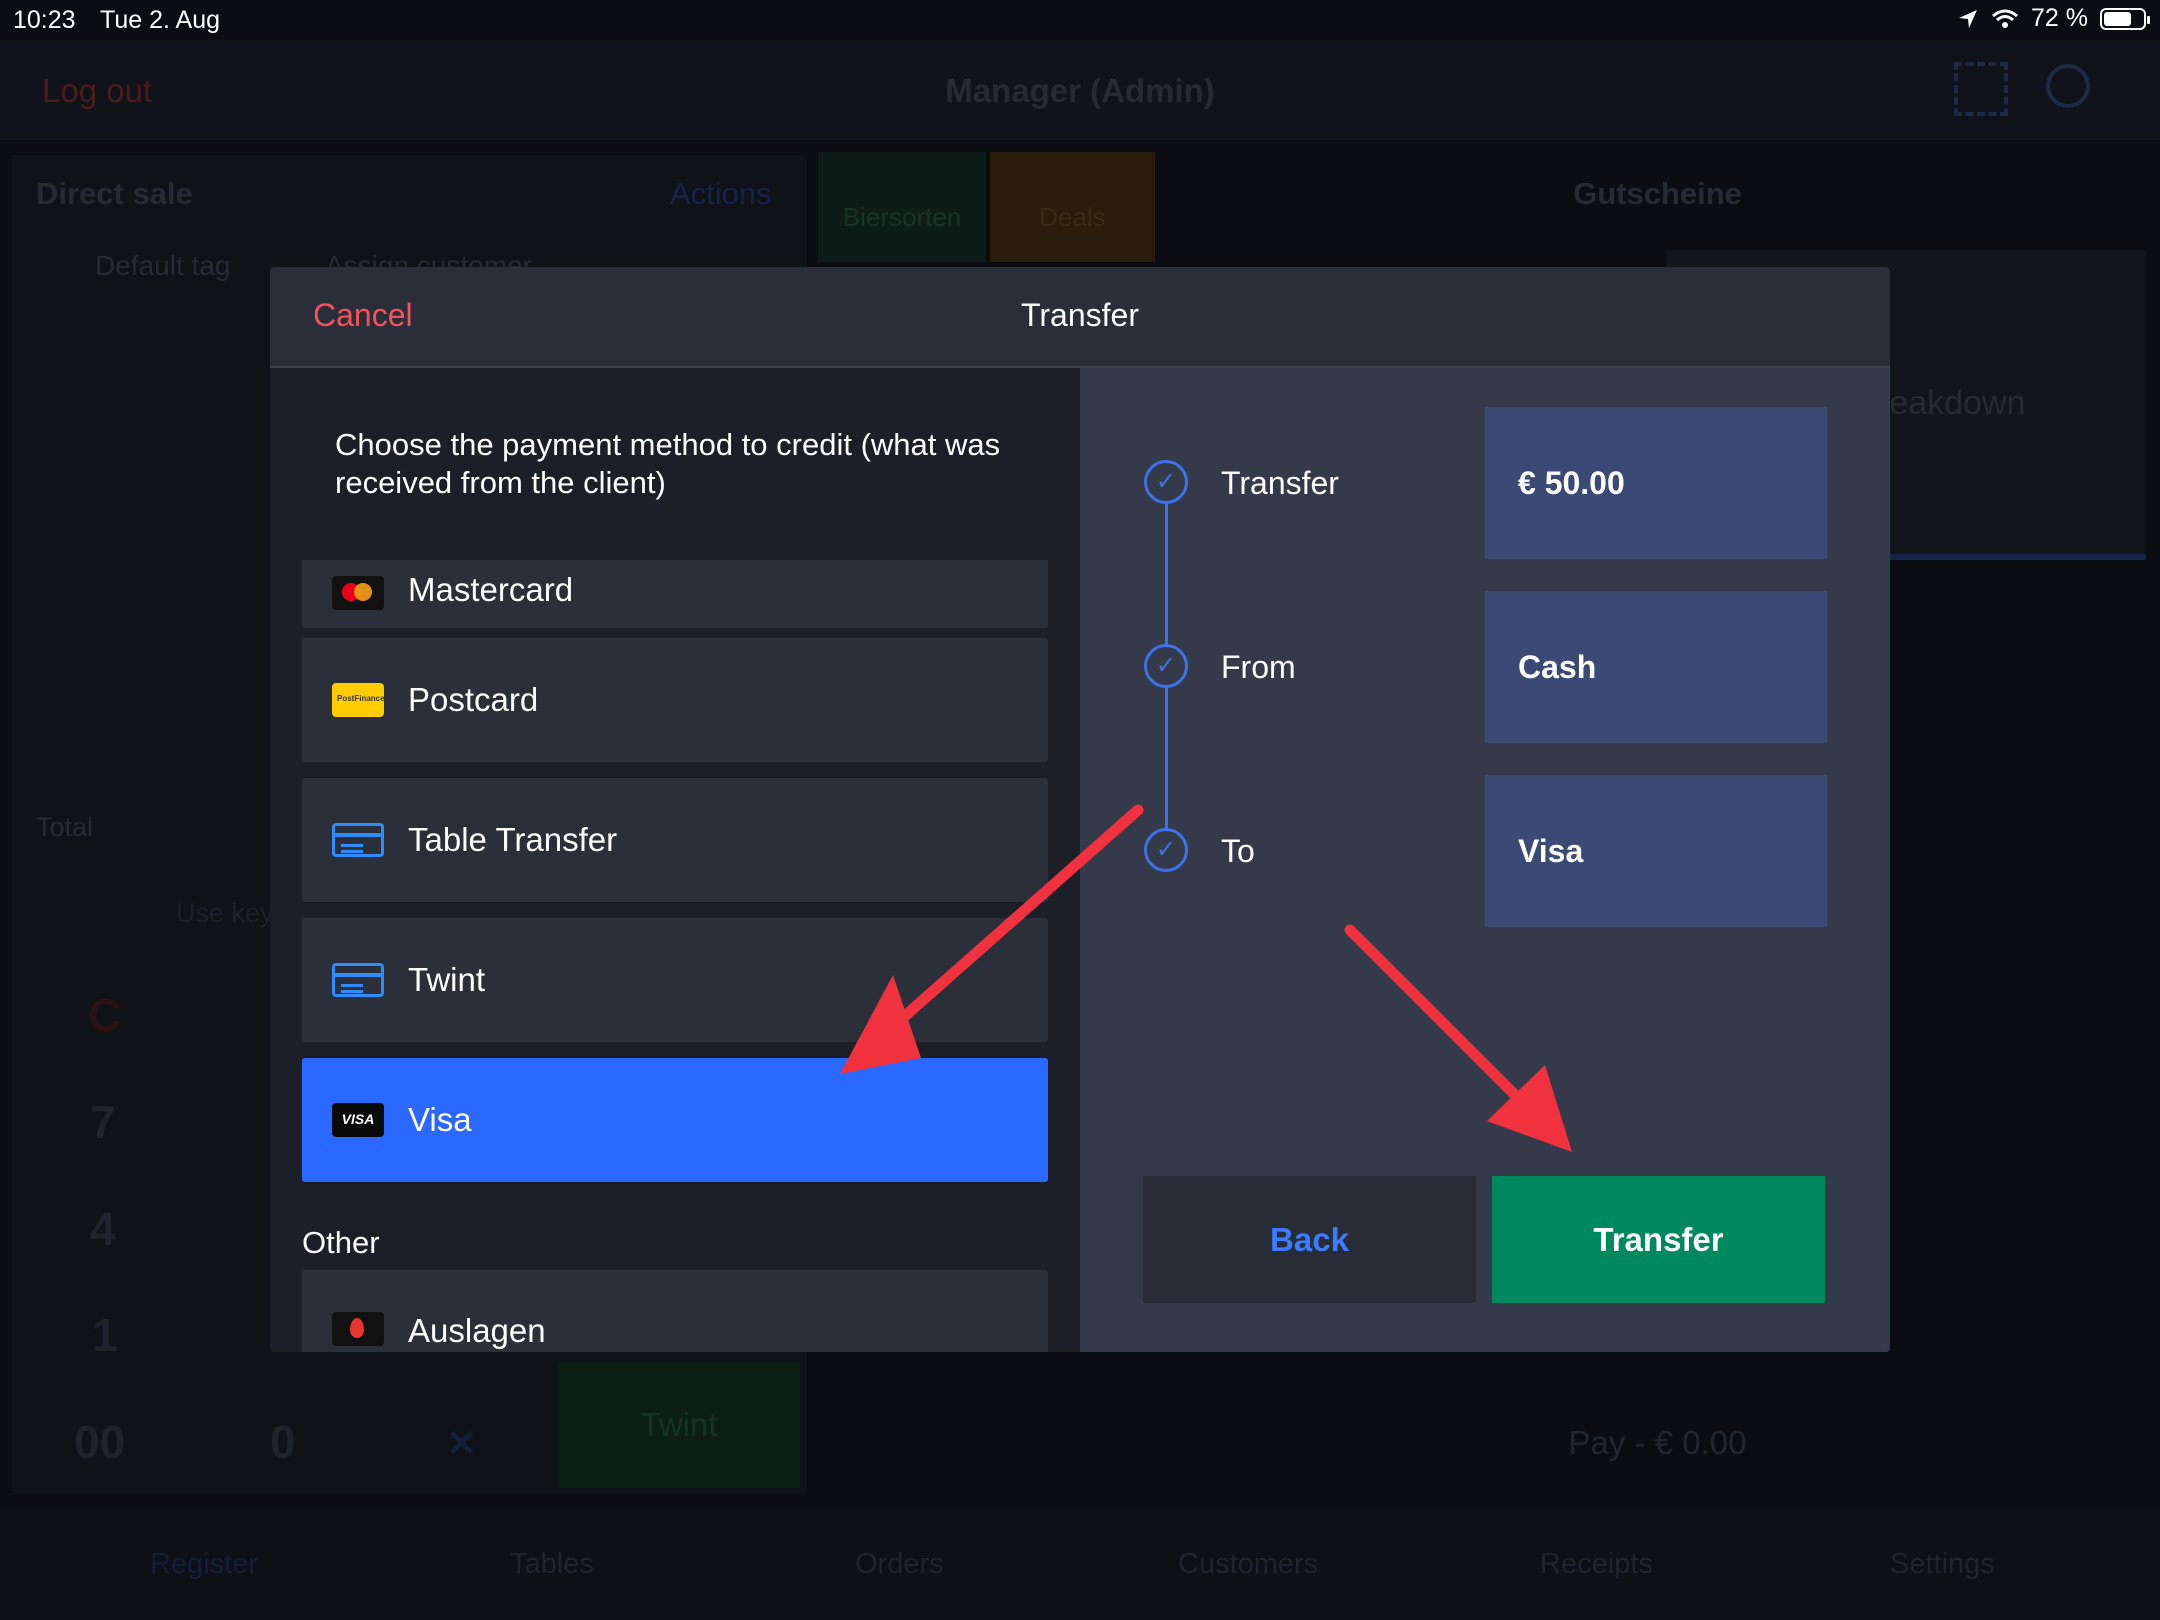  I want to click on mastercard-icon, so click(358, 593).